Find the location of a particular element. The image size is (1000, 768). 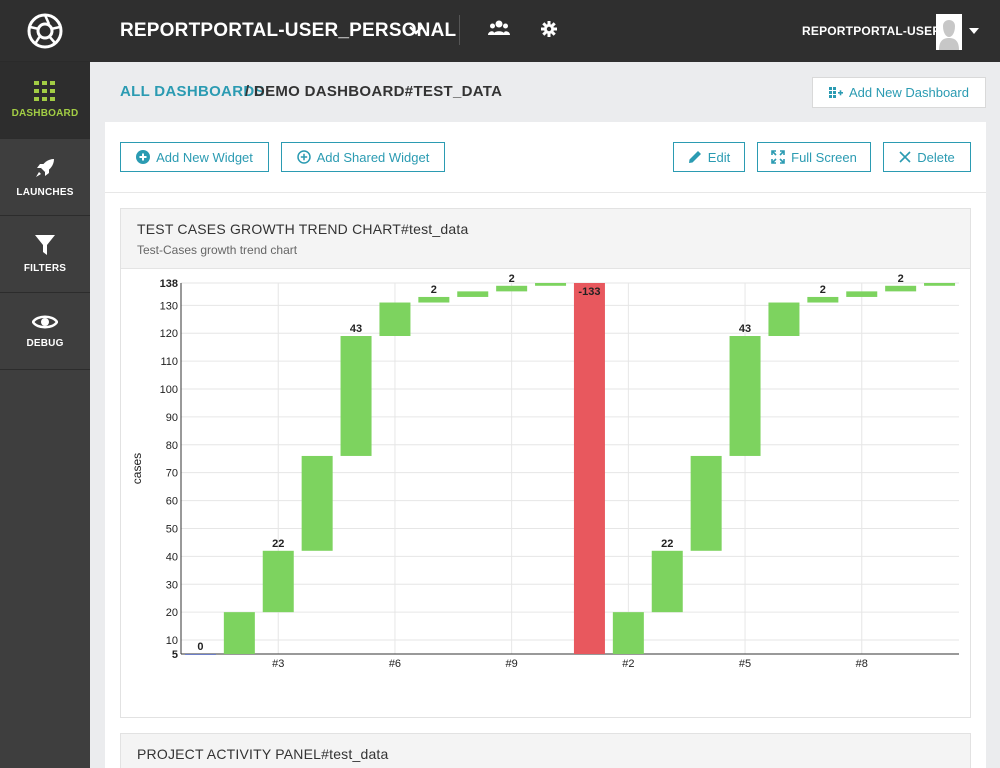

sidebar-item-dashboard: DASHBOARD is located at coordinates (45, 100).